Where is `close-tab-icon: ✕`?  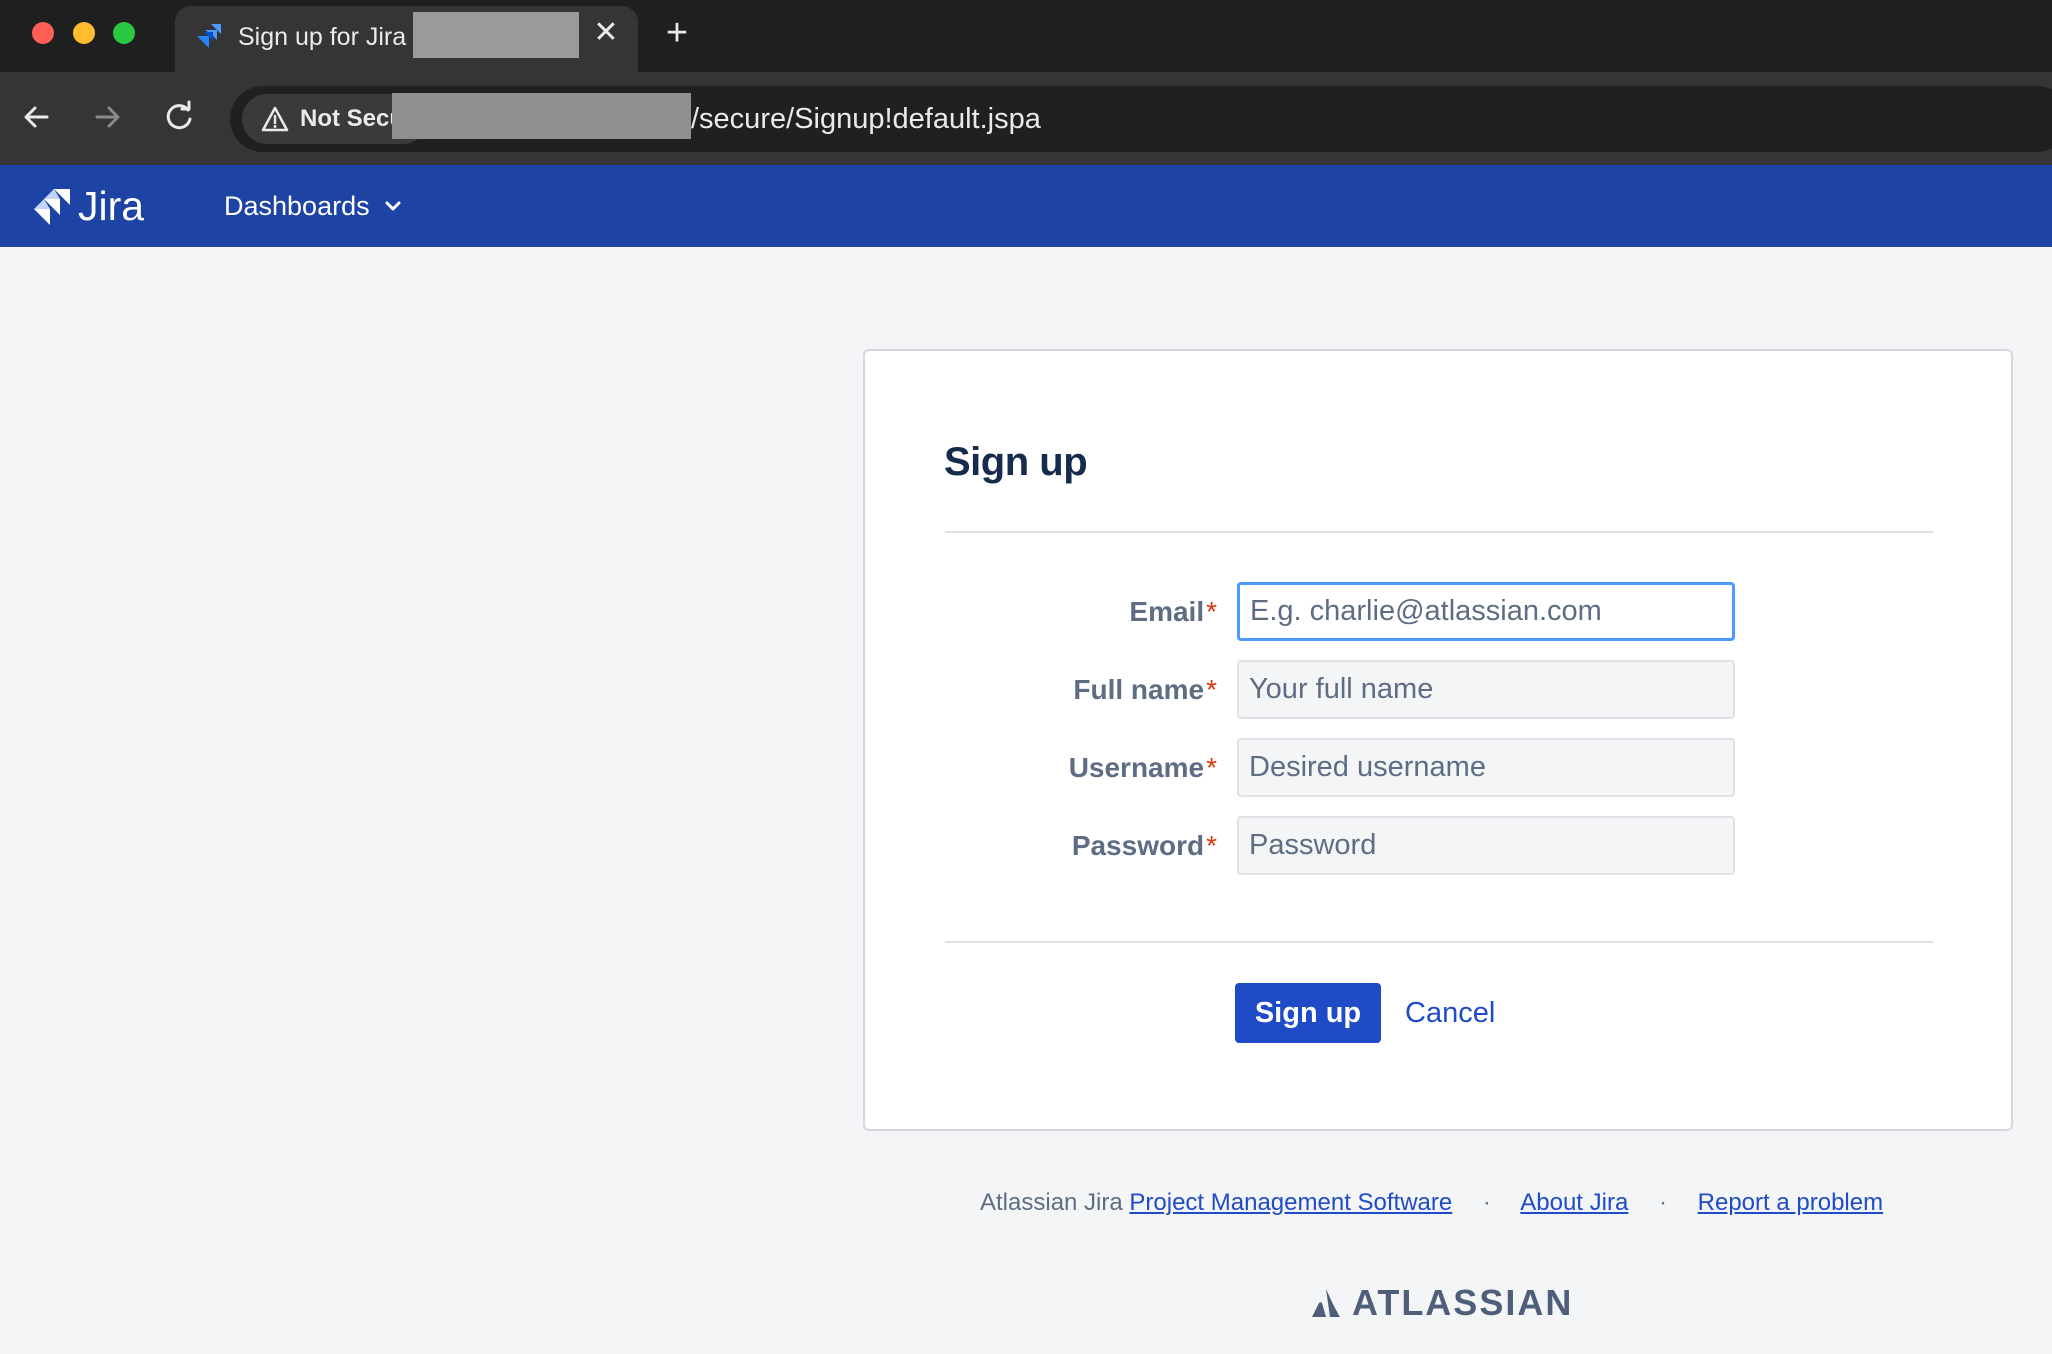 close-tab-icon: ✕ is located at coordinates (606, 33).